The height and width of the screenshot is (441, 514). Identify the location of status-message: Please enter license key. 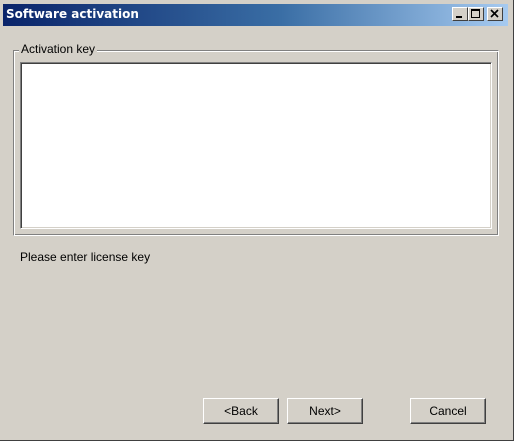
(85, 257).